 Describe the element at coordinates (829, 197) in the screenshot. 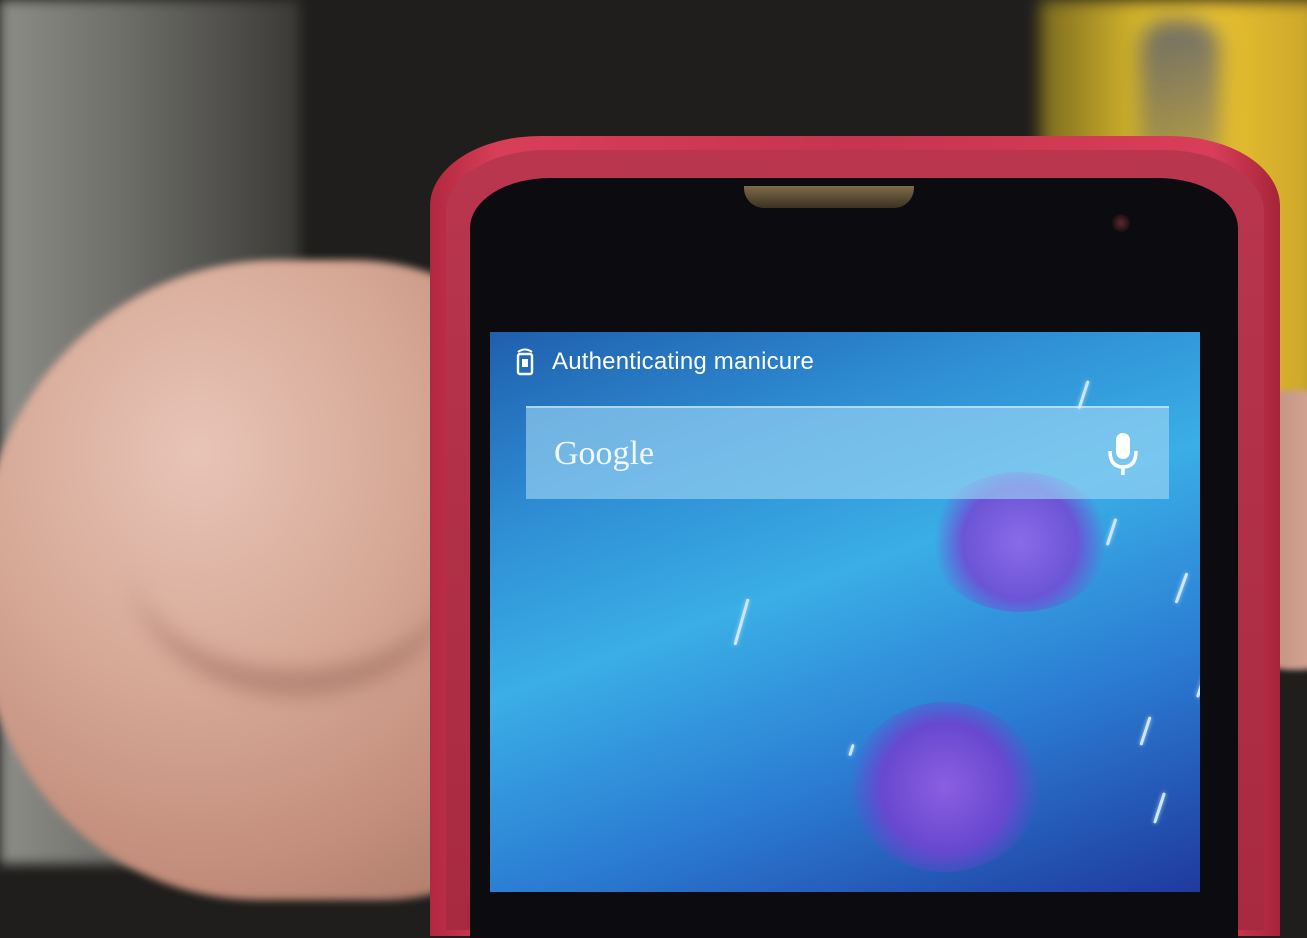

I see `earpiece-speaker` at that location.